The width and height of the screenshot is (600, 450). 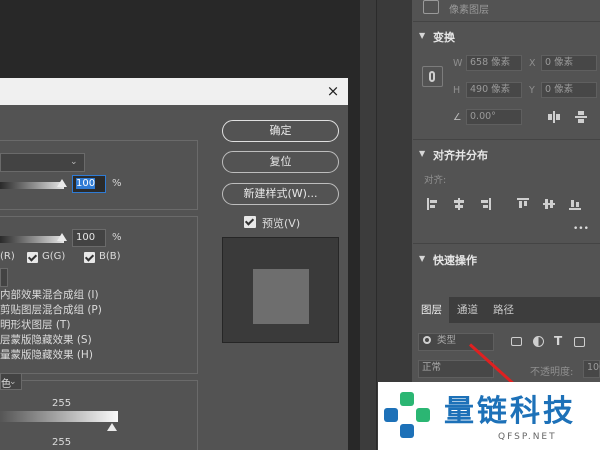 I want to click on preview-swatch, so click(x=281, y=296).